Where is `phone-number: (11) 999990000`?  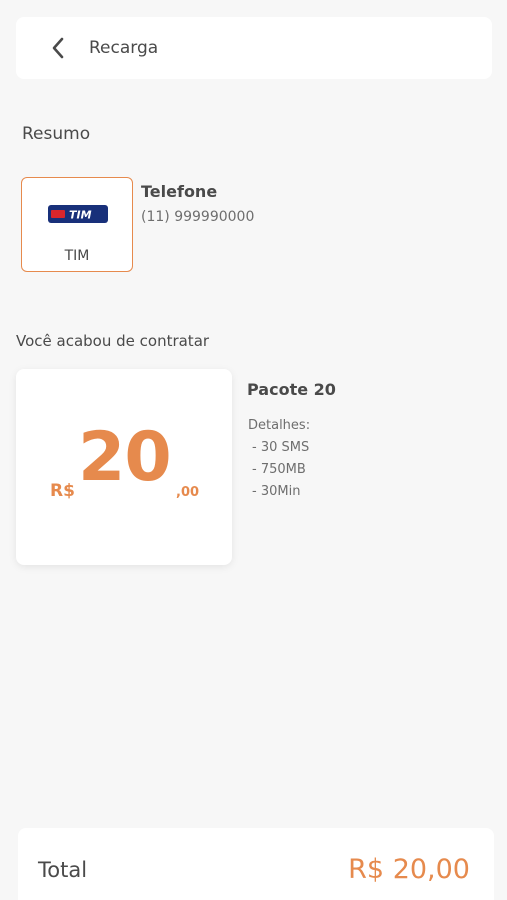 phone-number: (11) 999990000 is located at coordinates (198, 217).